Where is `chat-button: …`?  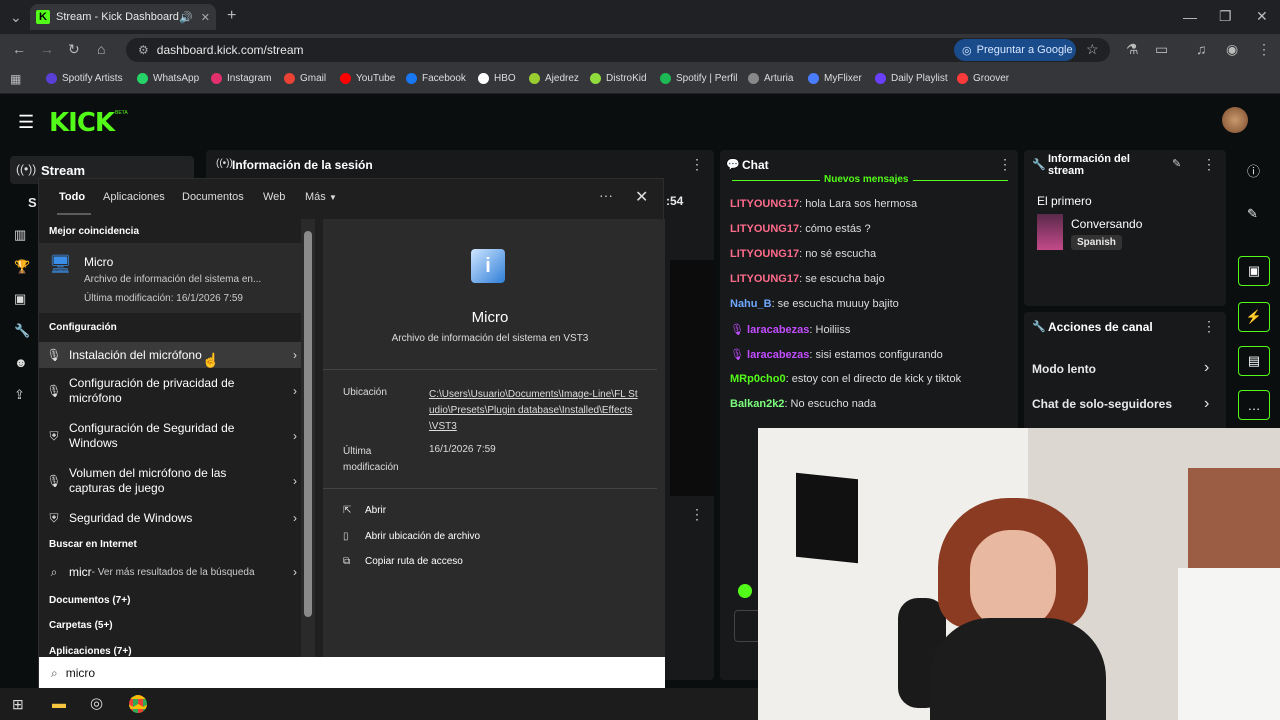
chat-button: … is located at coordinates (1254, 405).